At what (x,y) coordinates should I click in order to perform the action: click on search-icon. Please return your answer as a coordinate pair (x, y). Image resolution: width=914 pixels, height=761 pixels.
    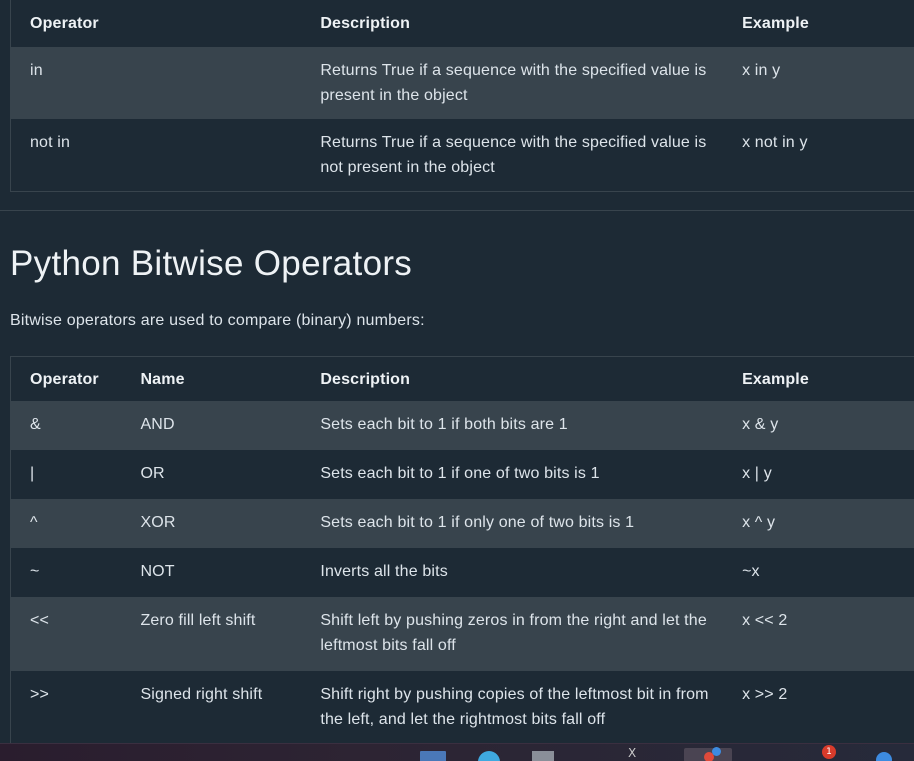
    Looking at the image, I should click on (433, 756).